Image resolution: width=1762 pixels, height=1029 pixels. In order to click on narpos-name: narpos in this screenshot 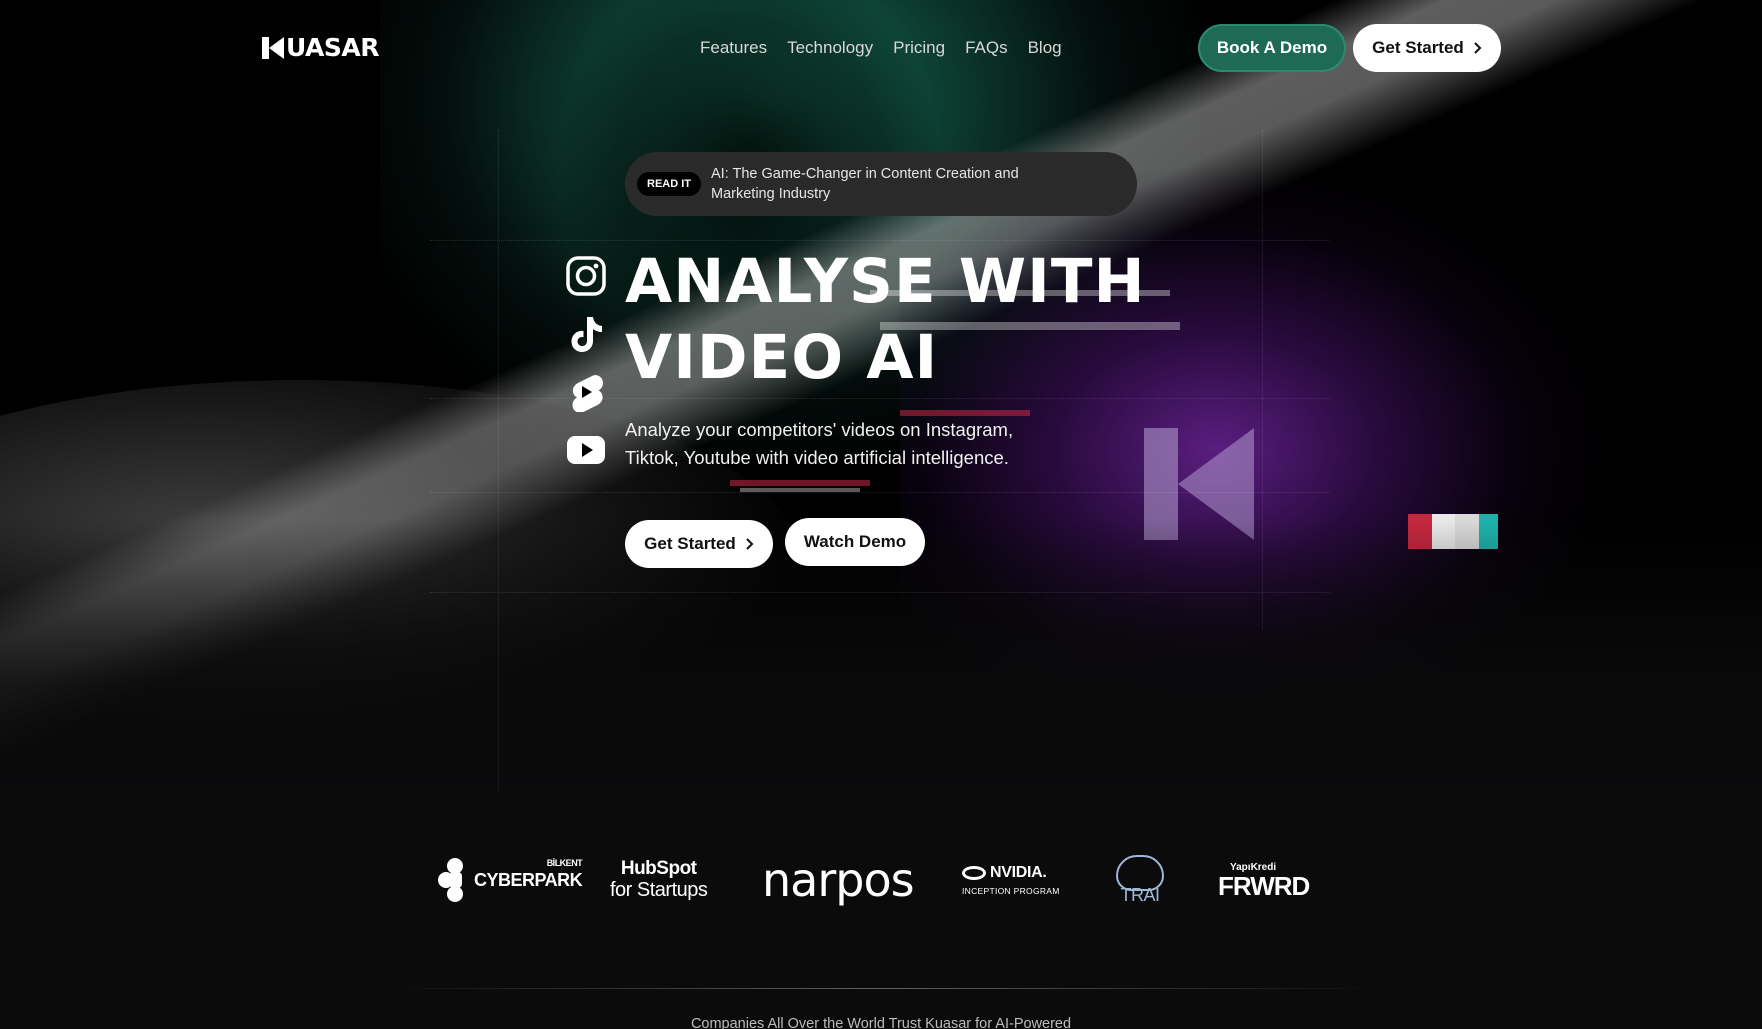, I will do `click(838, 880)`.